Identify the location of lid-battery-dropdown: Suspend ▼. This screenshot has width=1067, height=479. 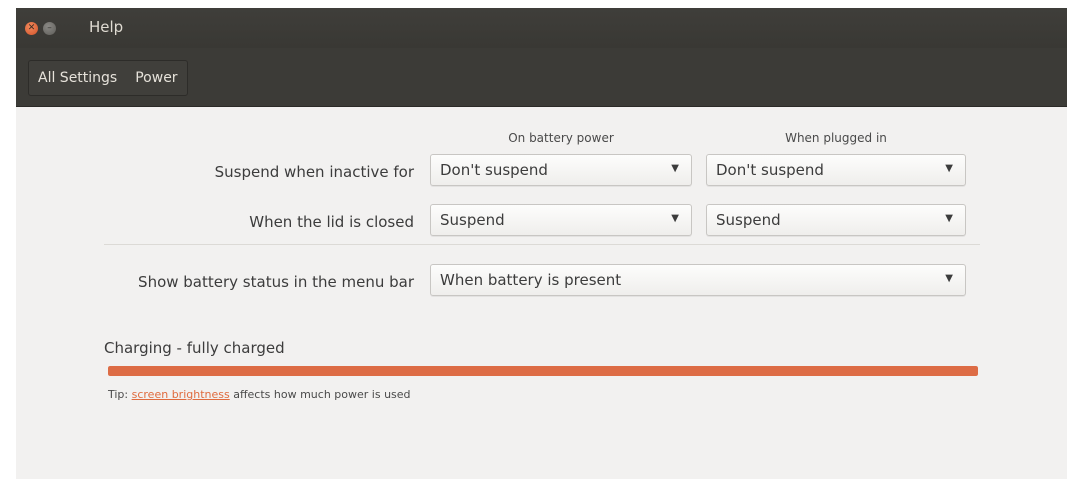
(561, 220).